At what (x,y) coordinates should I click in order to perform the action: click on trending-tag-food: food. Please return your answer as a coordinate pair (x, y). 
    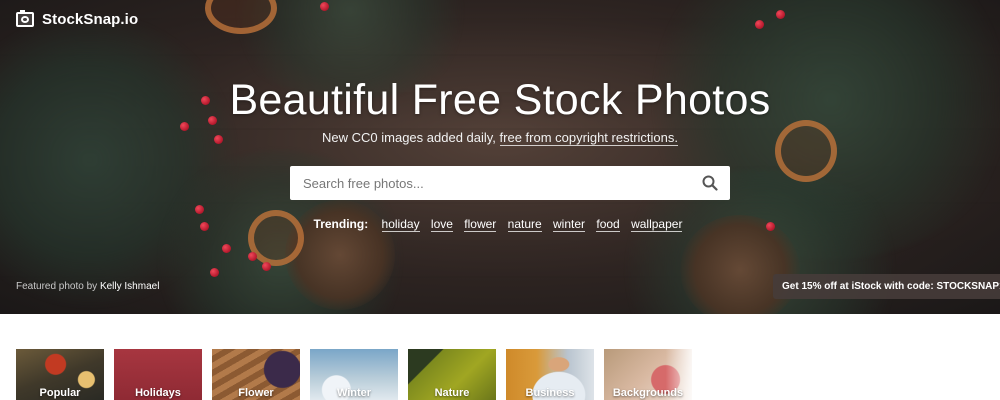
    Looking at the image, I should click on (608, 224).